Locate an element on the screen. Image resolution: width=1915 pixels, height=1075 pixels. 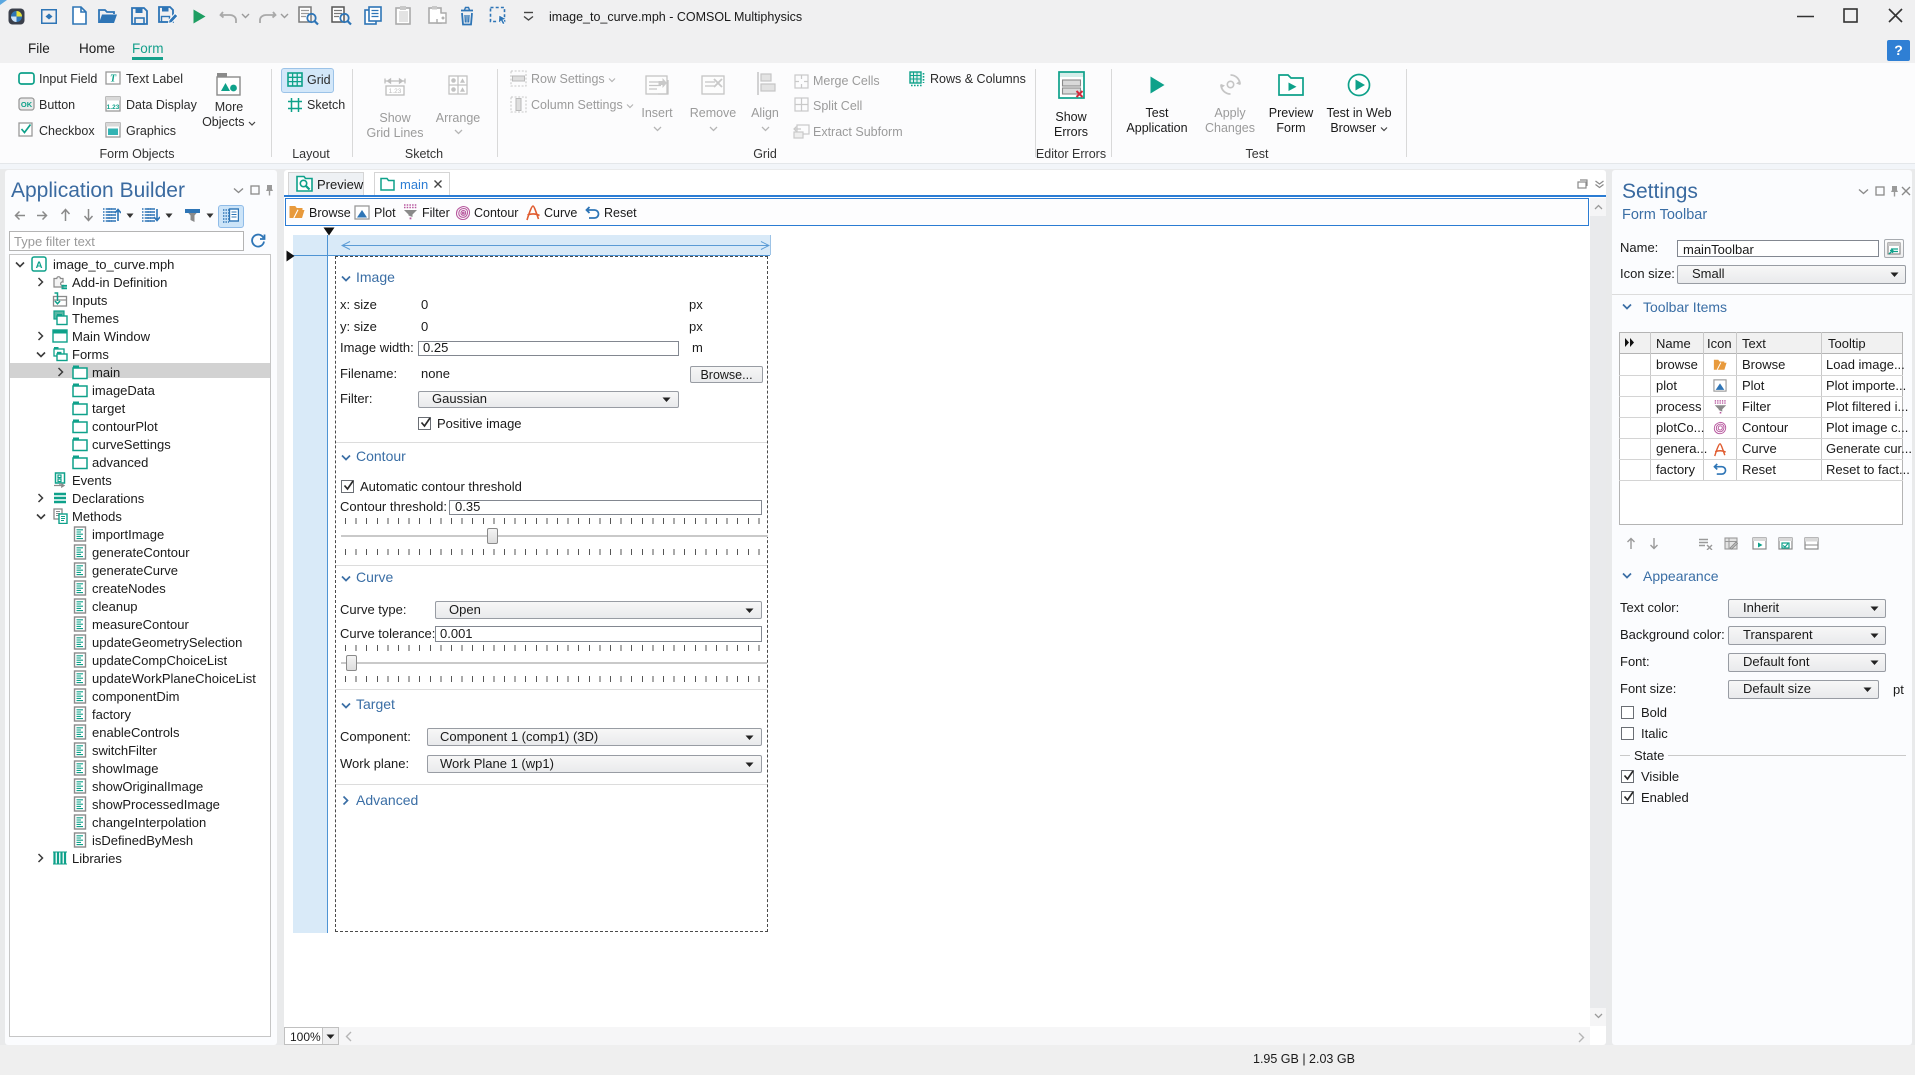
svg-text: A is located at coordinates (39, 265).